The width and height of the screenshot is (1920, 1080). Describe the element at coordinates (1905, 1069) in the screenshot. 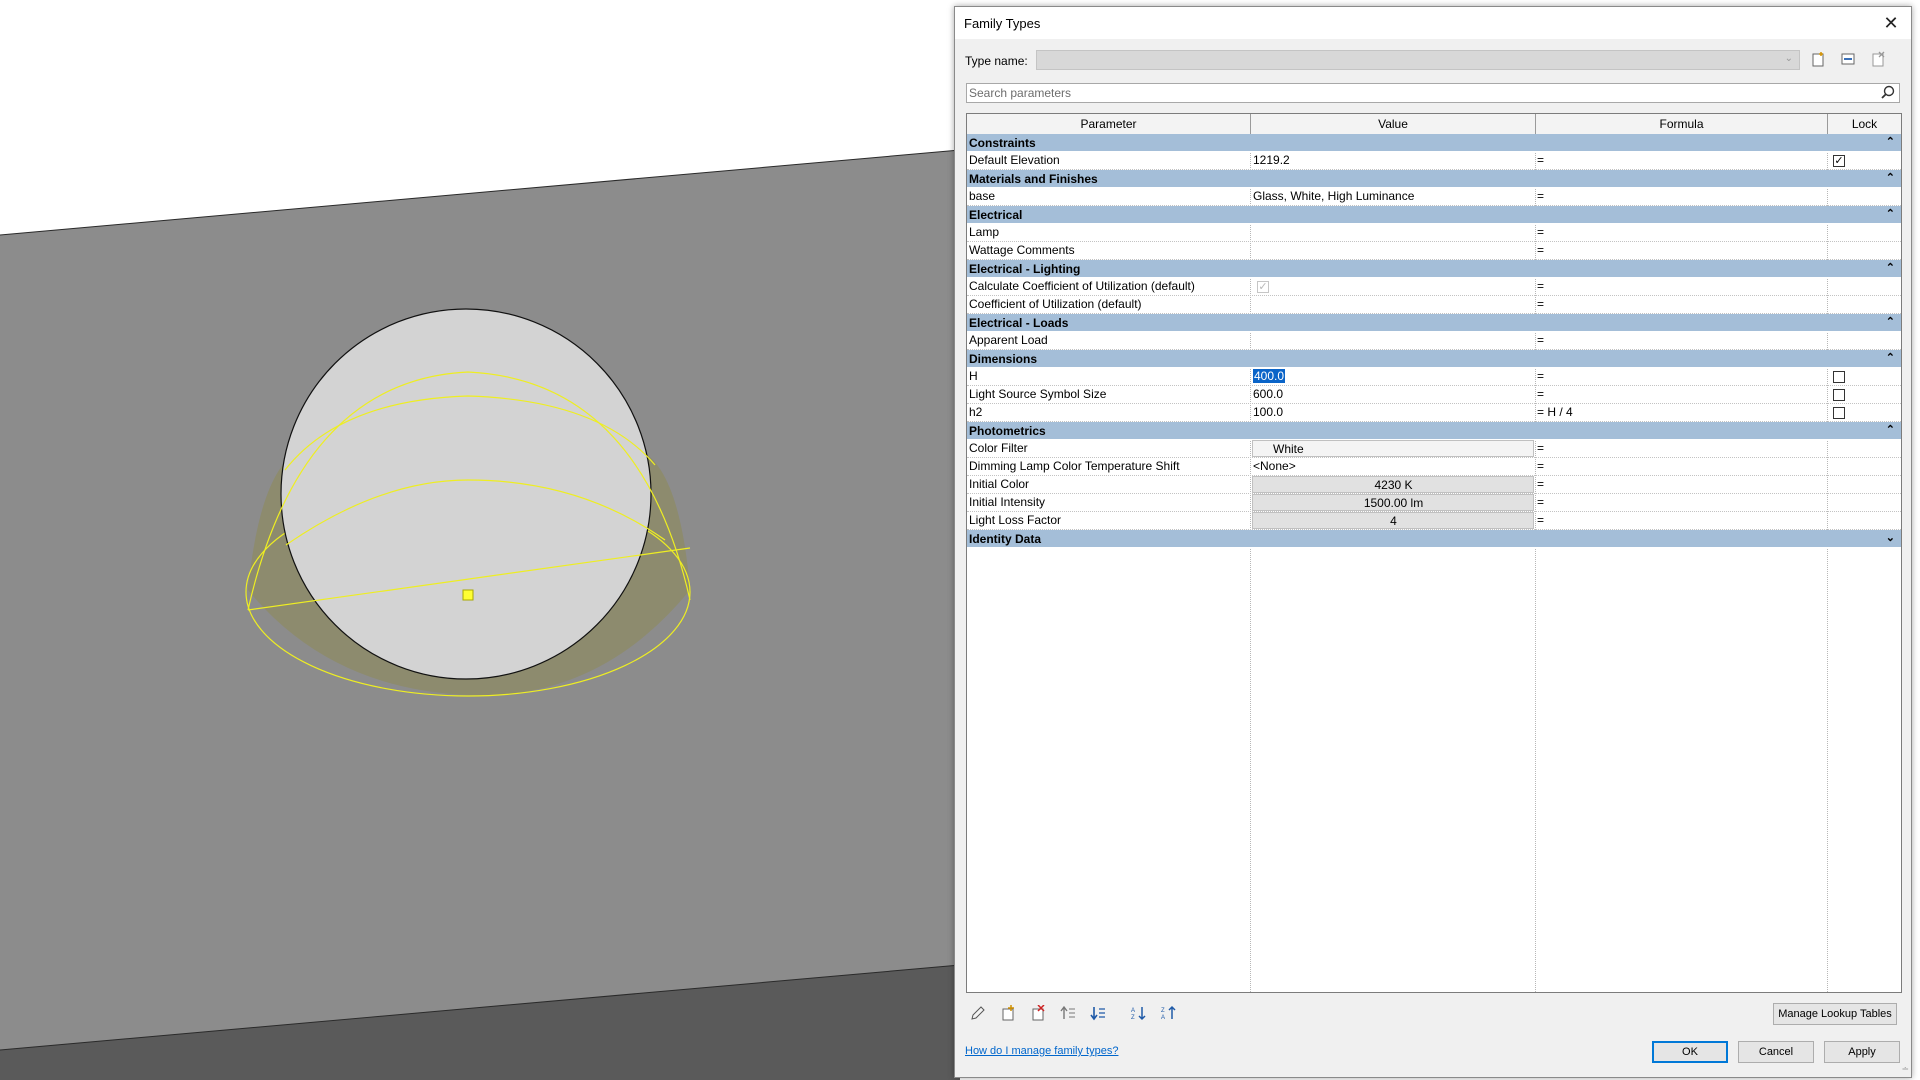

I see `resize-grip-icon: ∸` at that location.